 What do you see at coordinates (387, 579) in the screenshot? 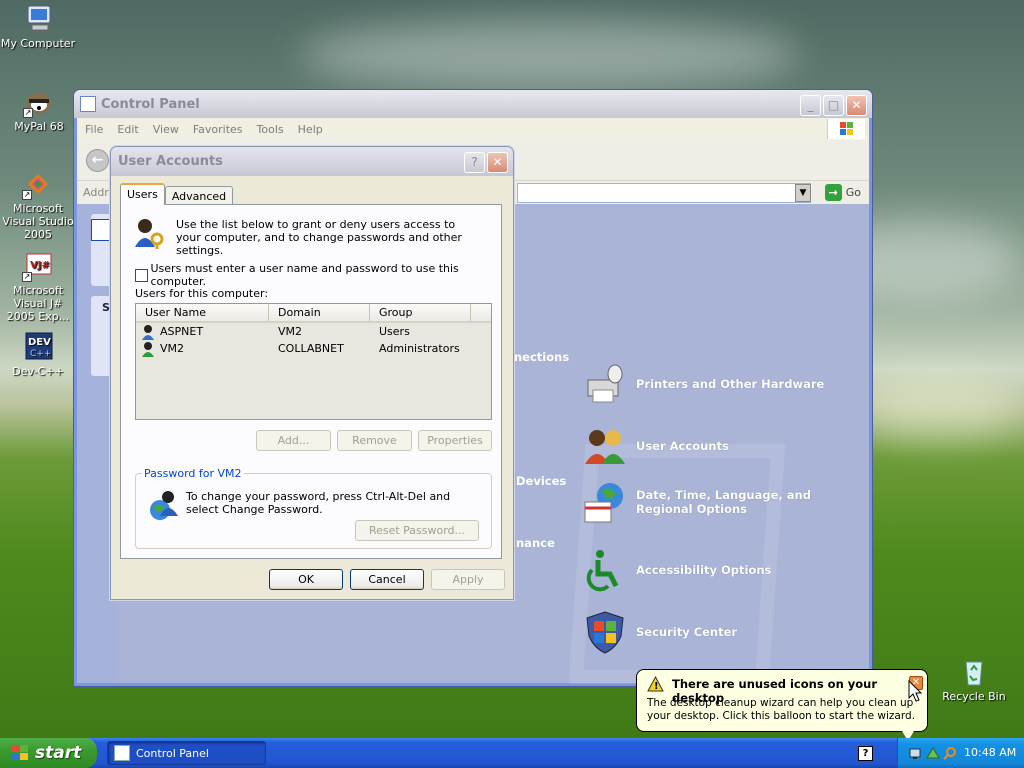
I see `cancel-button: Cancel` at bounding box center [387, 579].